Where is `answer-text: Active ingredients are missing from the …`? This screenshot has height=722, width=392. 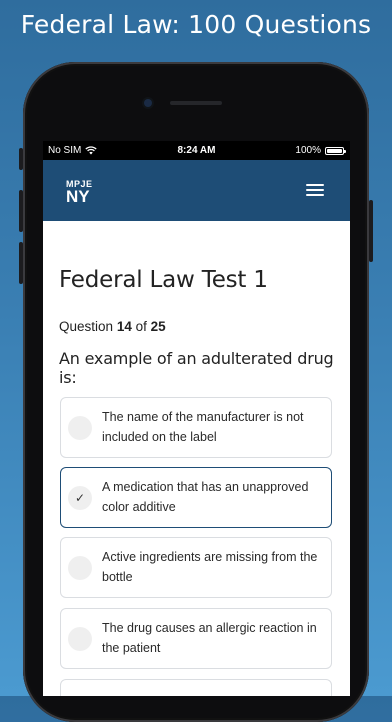 answer-text: Active ingredients are missing from the … is located at coordinates (210, 567).